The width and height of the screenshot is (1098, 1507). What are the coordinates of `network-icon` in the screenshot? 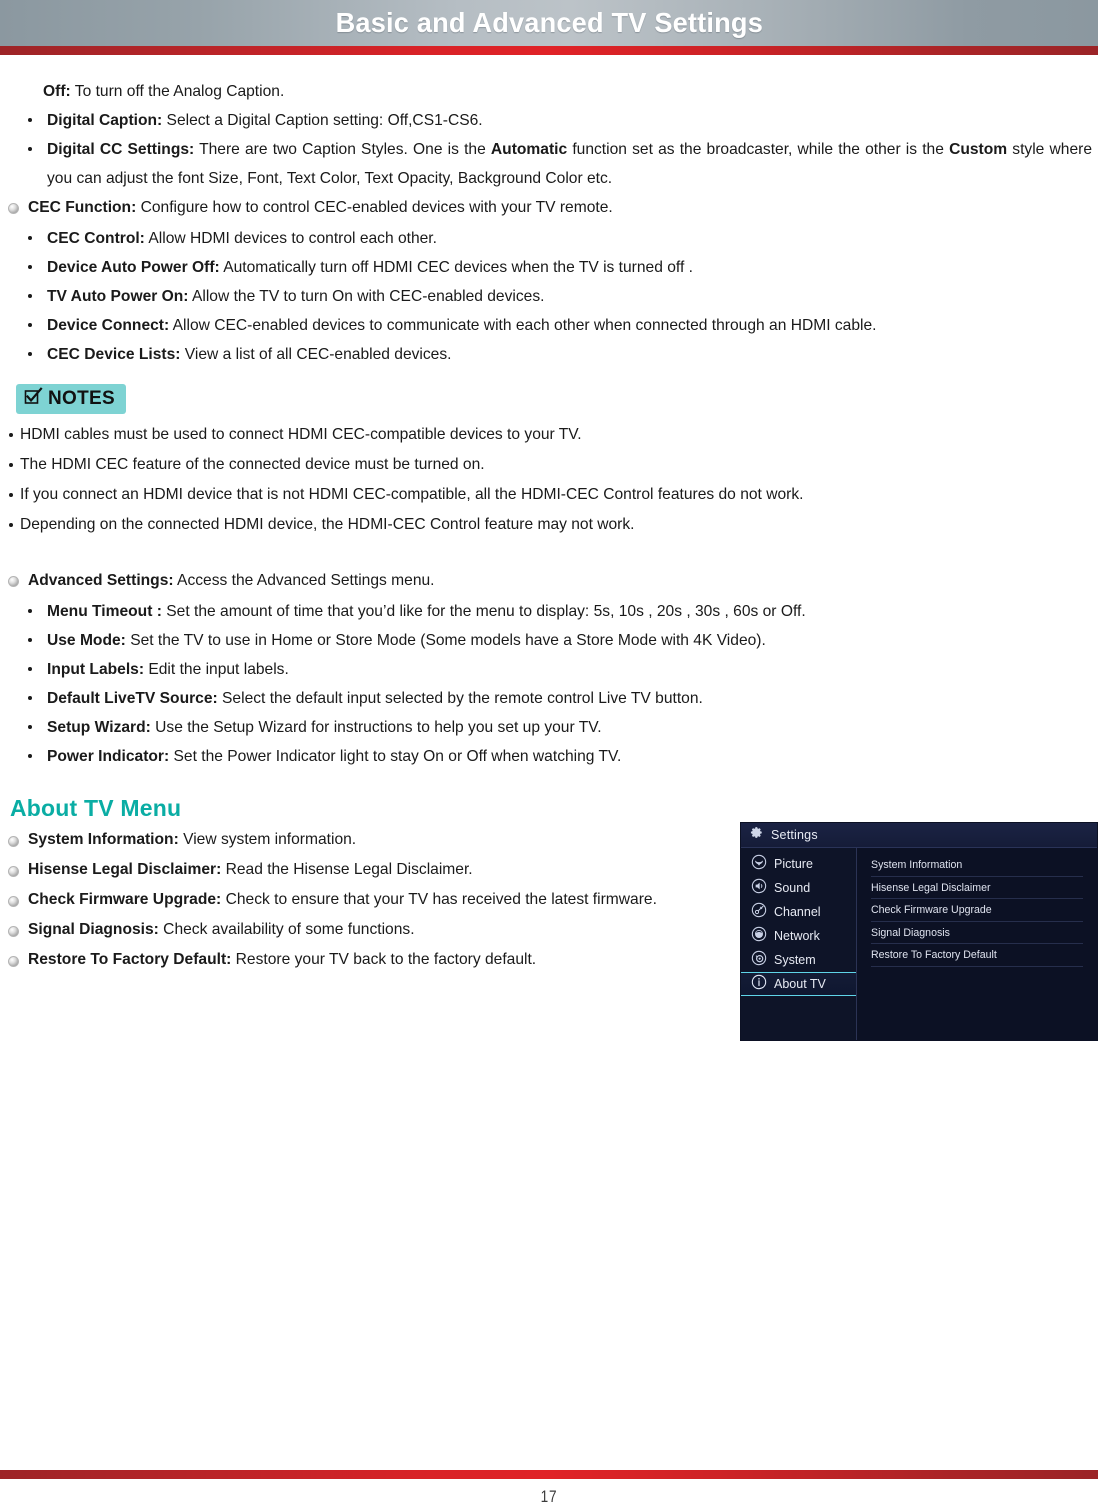 It's located at (759, 936).